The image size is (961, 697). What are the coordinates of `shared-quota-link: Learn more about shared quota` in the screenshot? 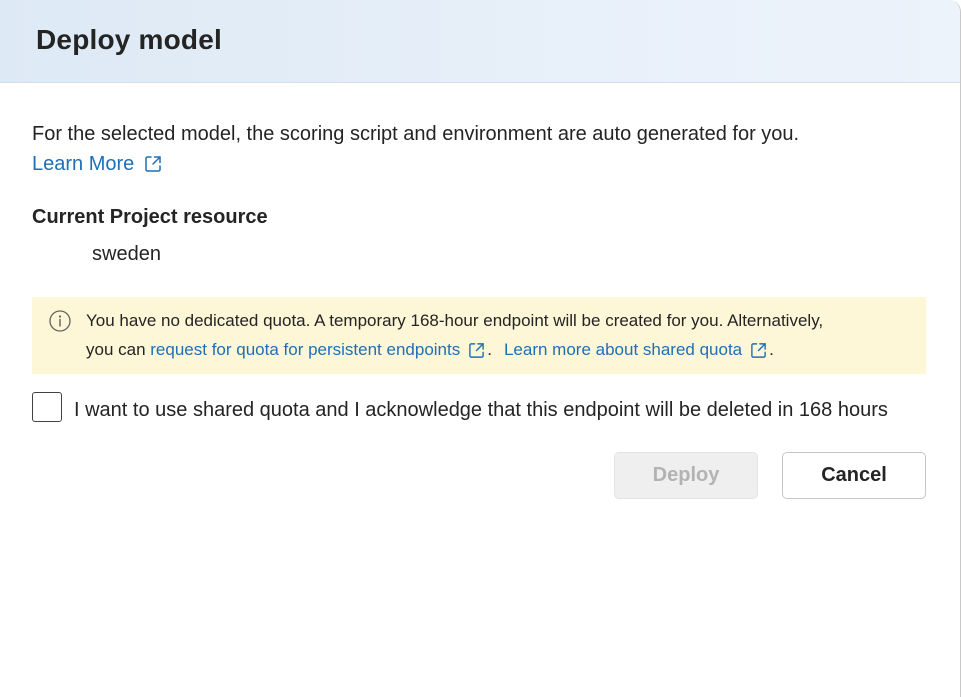 It's located at (635, 350).